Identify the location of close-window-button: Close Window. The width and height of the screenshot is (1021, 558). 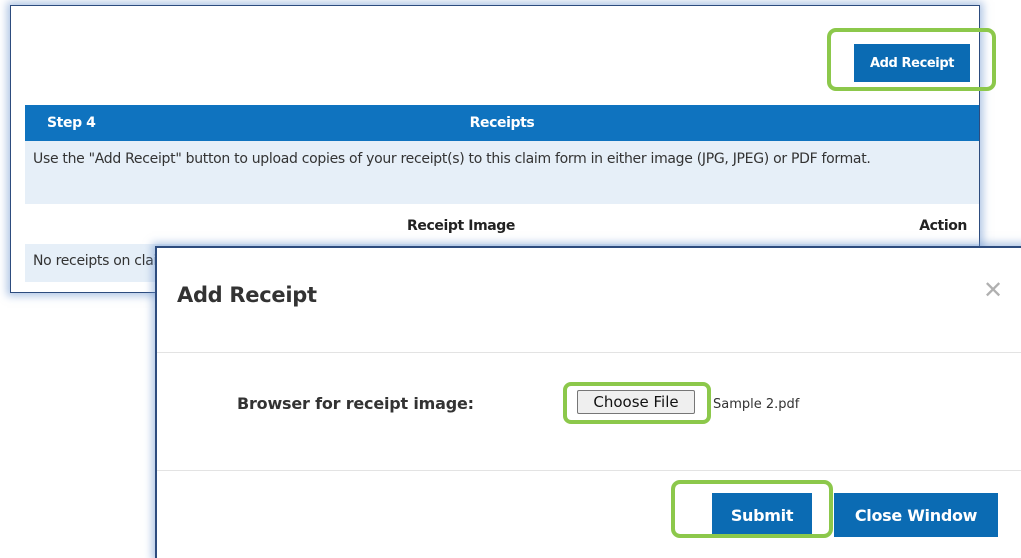
(916, 515).